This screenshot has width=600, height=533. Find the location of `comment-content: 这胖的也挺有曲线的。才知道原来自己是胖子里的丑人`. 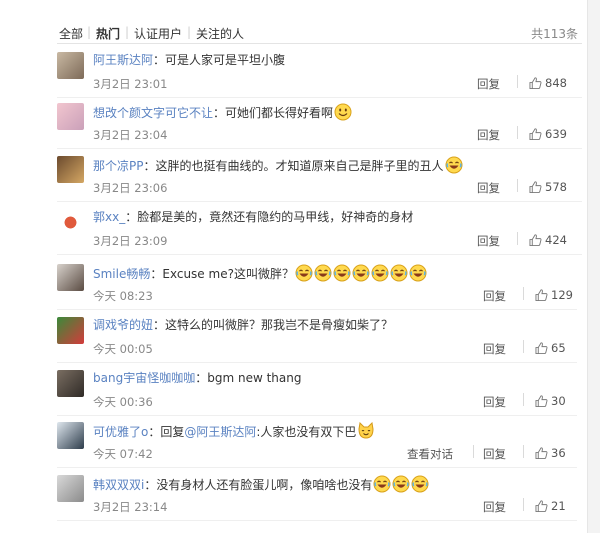

comment-content: 这胖的也挺有曲线的。才知道原来自己是胖子里的丑人 is located at coordinates (299, 166).